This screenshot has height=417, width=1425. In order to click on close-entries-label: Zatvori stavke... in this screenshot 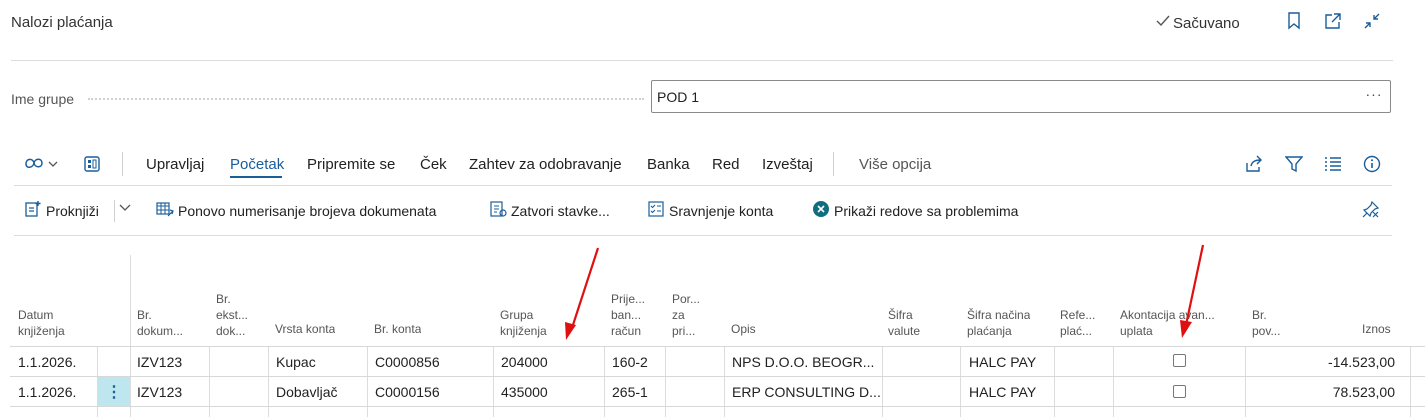, I will do `click(560, 210)`.